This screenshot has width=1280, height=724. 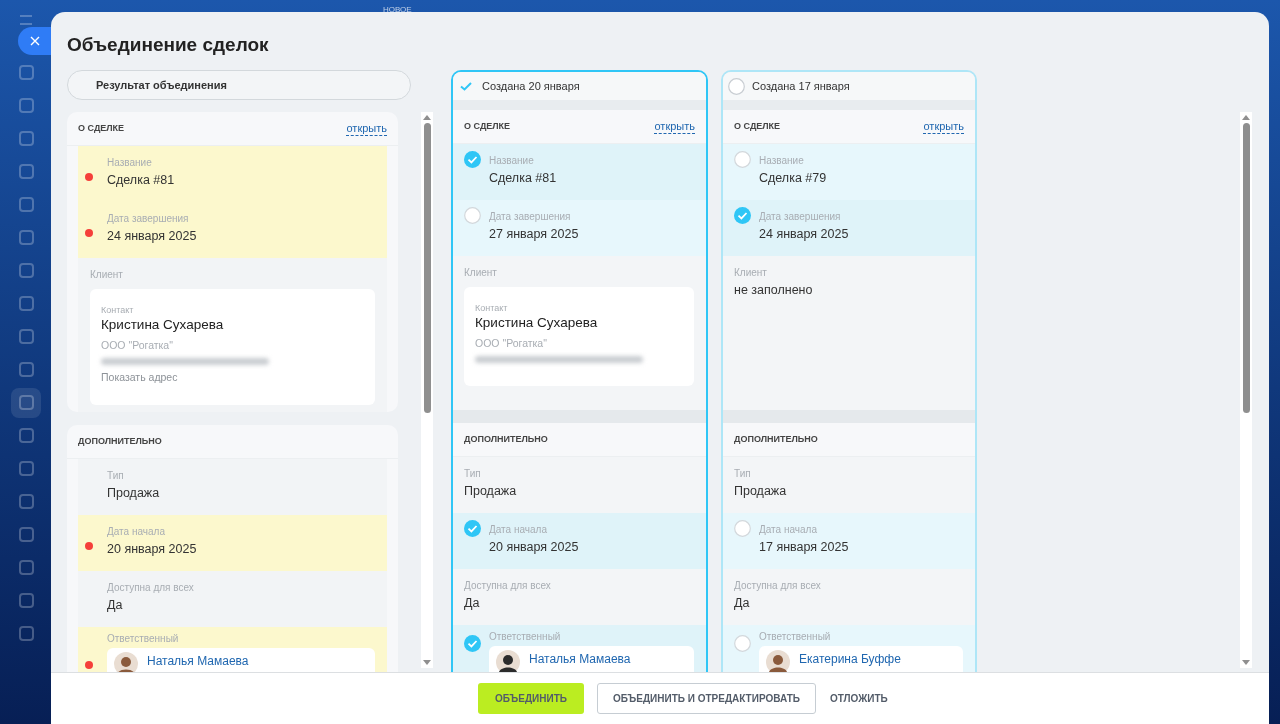 What do you see at coordinates (26, 20) in the screenshot?
I see `menu-icon` at bounding box center [26, 20].